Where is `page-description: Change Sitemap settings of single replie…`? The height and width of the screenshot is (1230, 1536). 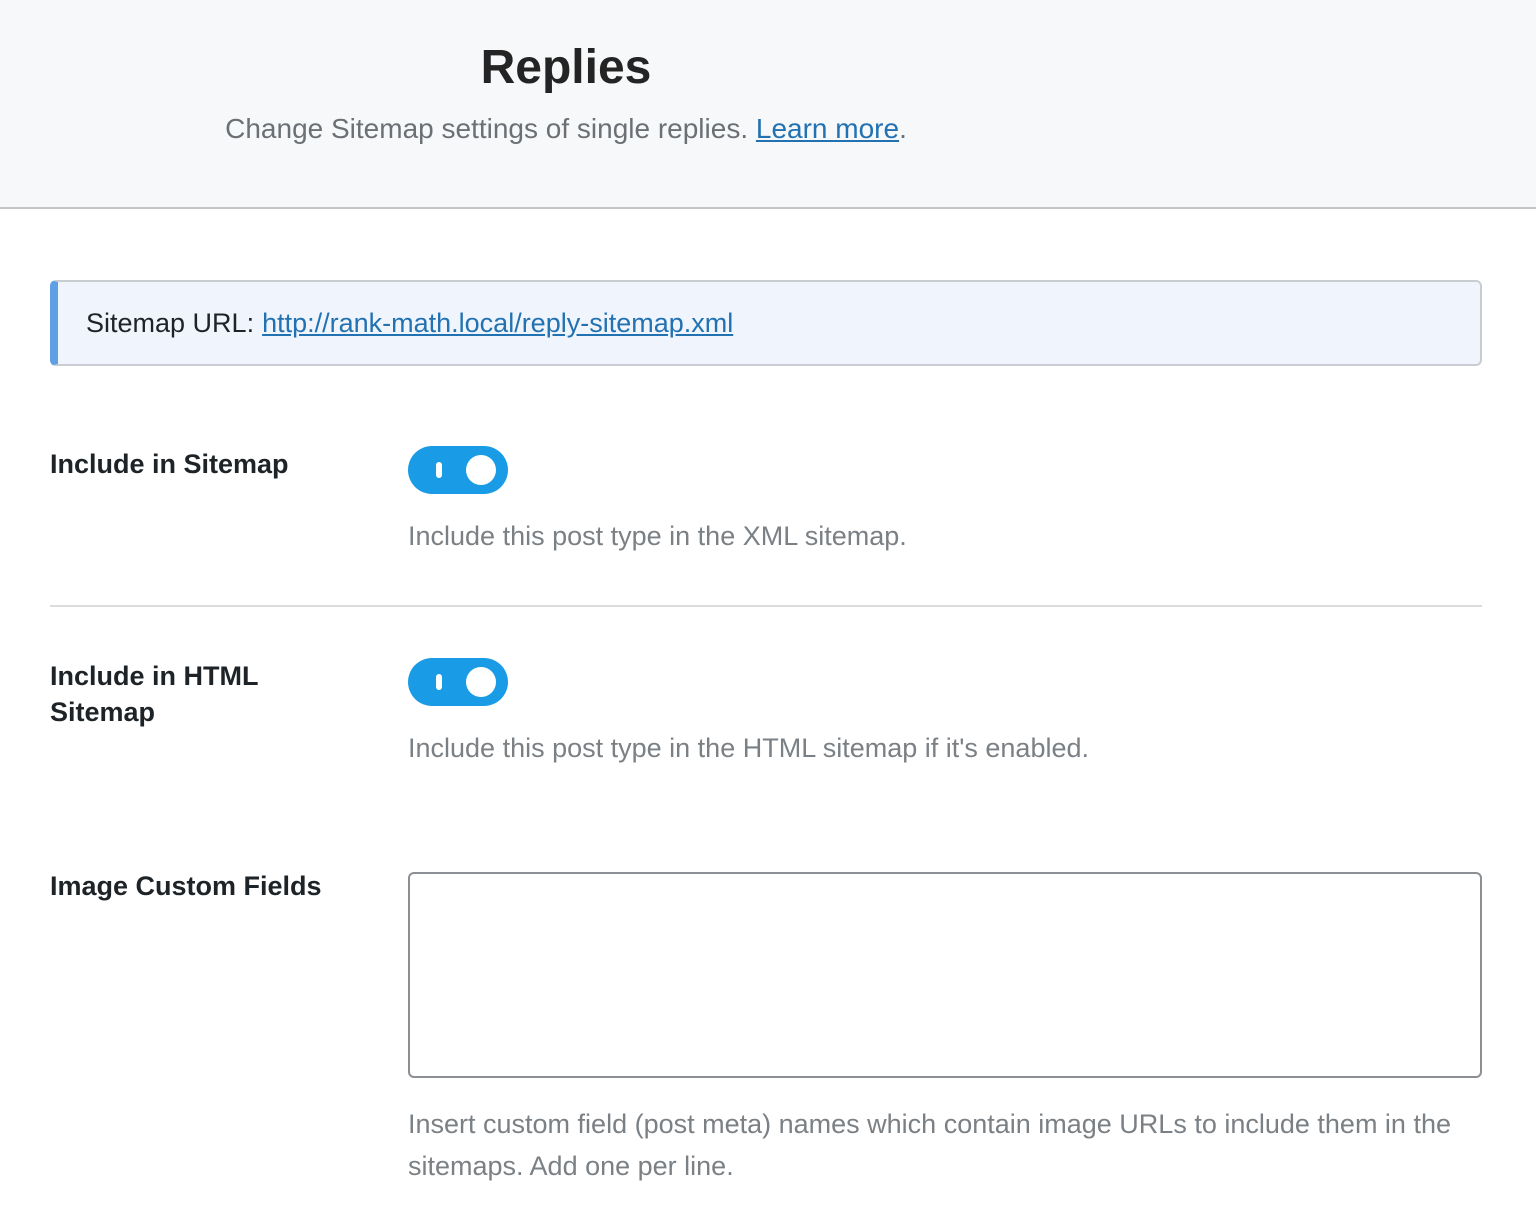
page-description: Change Sitemap settings of single replie… is located at coordinates (566, 129).